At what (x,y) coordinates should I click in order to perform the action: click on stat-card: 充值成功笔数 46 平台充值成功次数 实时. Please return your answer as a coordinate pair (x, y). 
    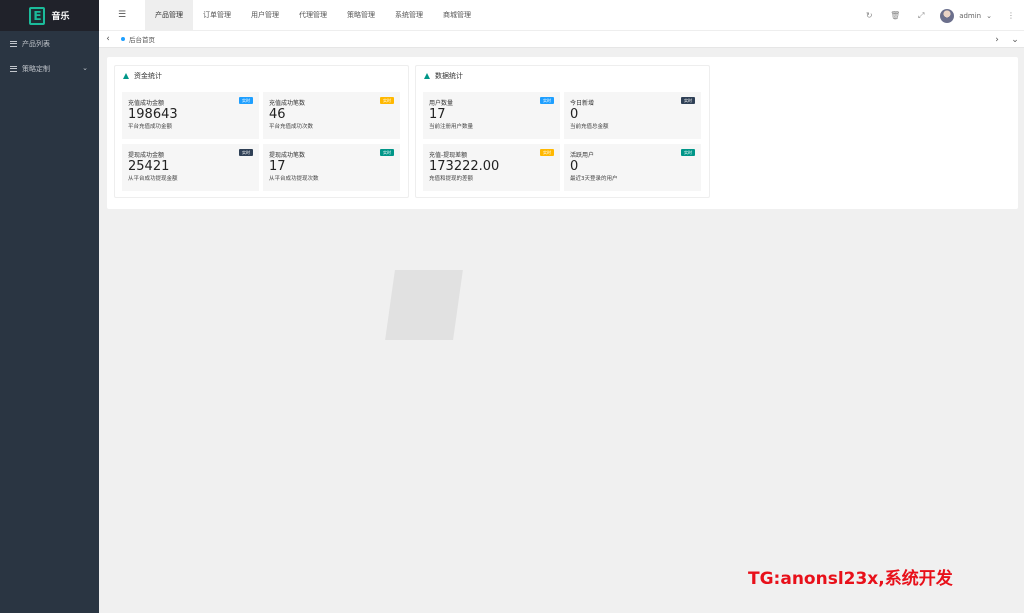
    Looking at the image, I should click on (331, 115).